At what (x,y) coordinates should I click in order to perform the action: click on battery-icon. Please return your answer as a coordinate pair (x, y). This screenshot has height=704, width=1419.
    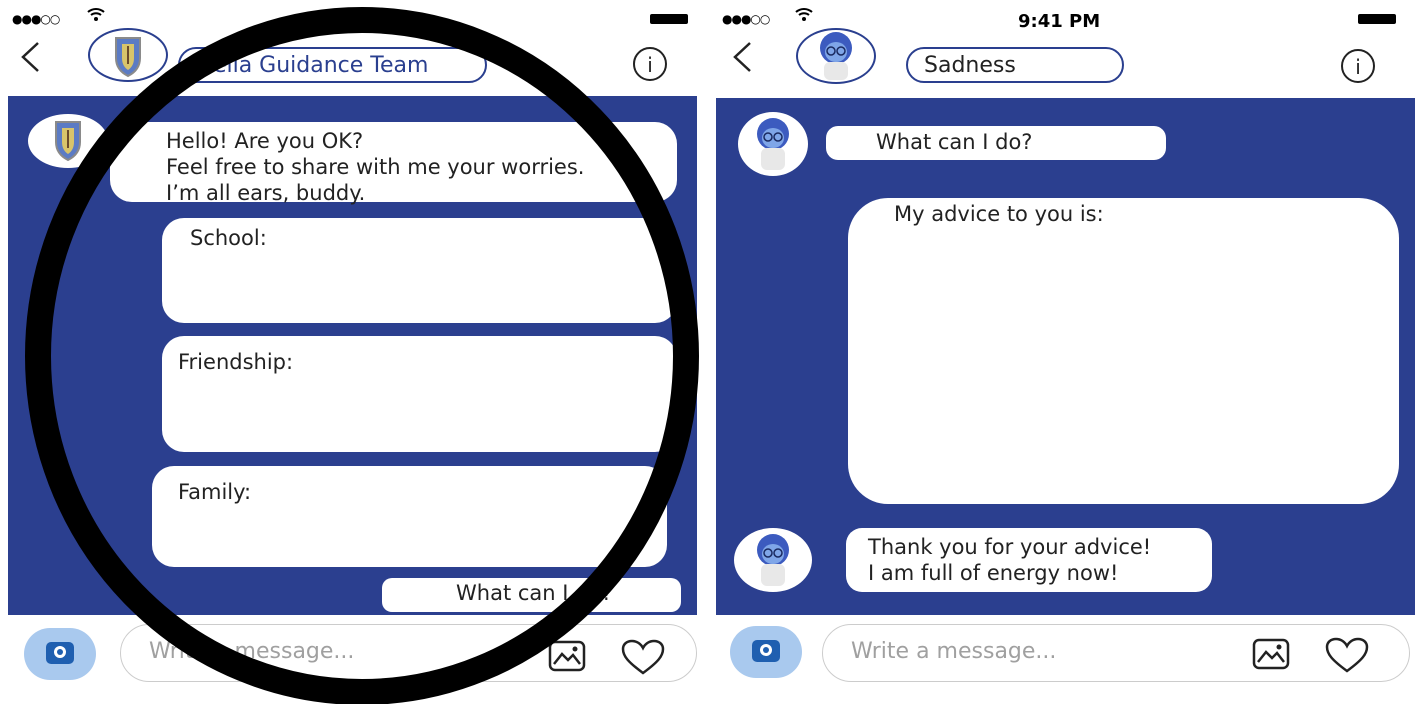
    Looking at the image, I should click on (1377, 19).